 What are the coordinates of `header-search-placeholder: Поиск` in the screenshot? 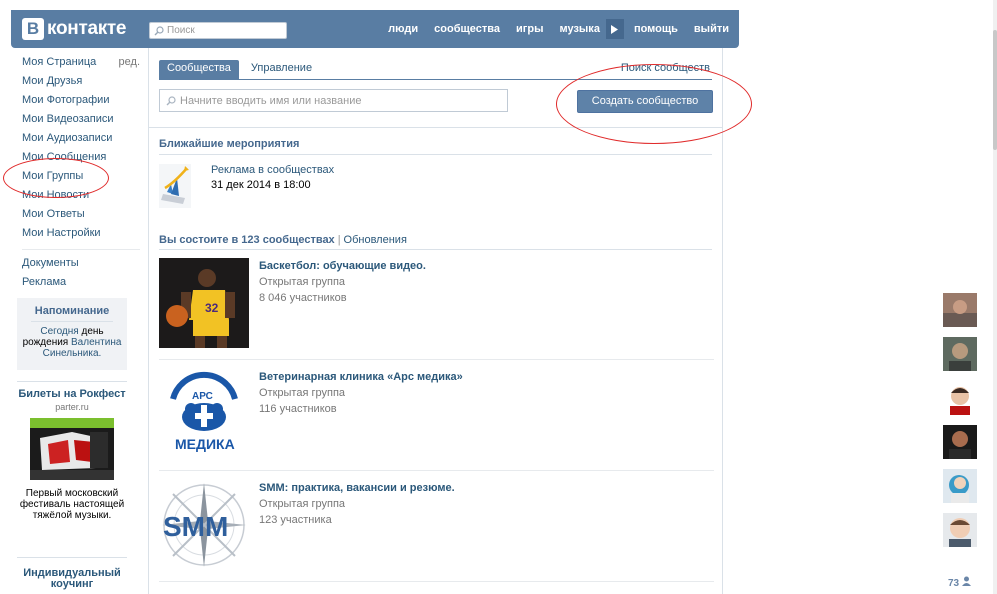 It's located at (181, 30).